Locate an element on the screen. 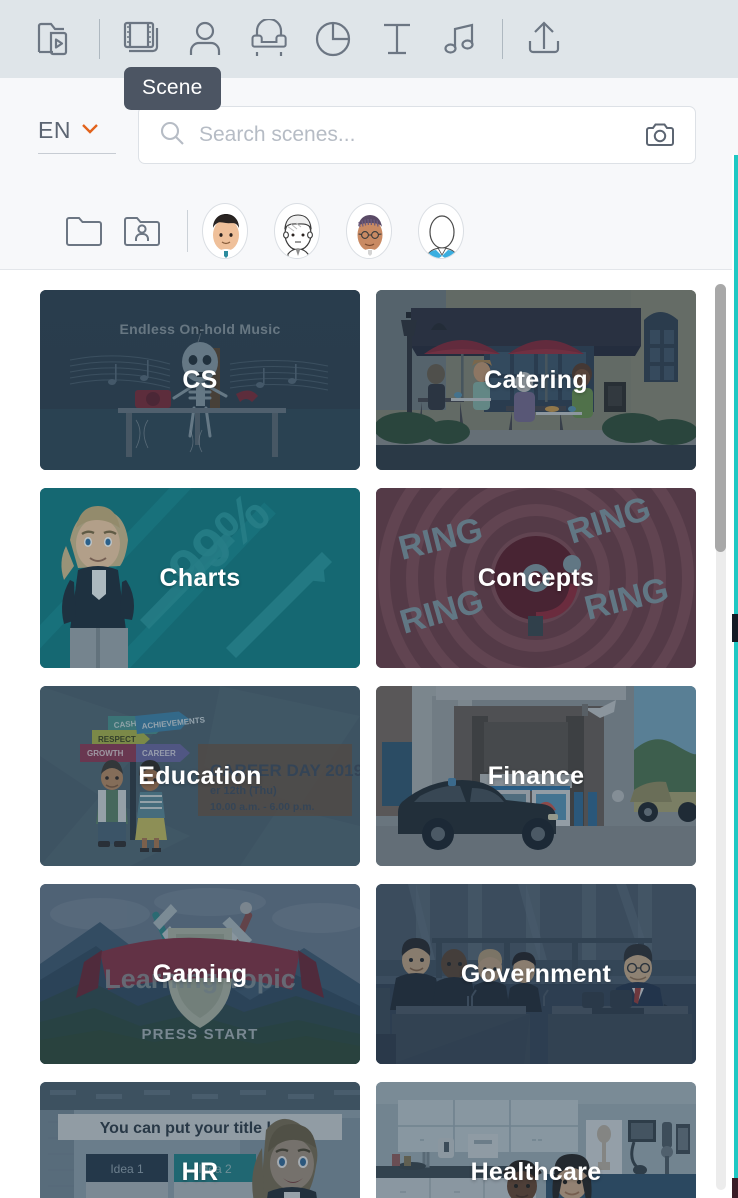 The width and height of the screenshot is (738, 1198). scene-card-label: Gaming is located at coordinates (200, 973).